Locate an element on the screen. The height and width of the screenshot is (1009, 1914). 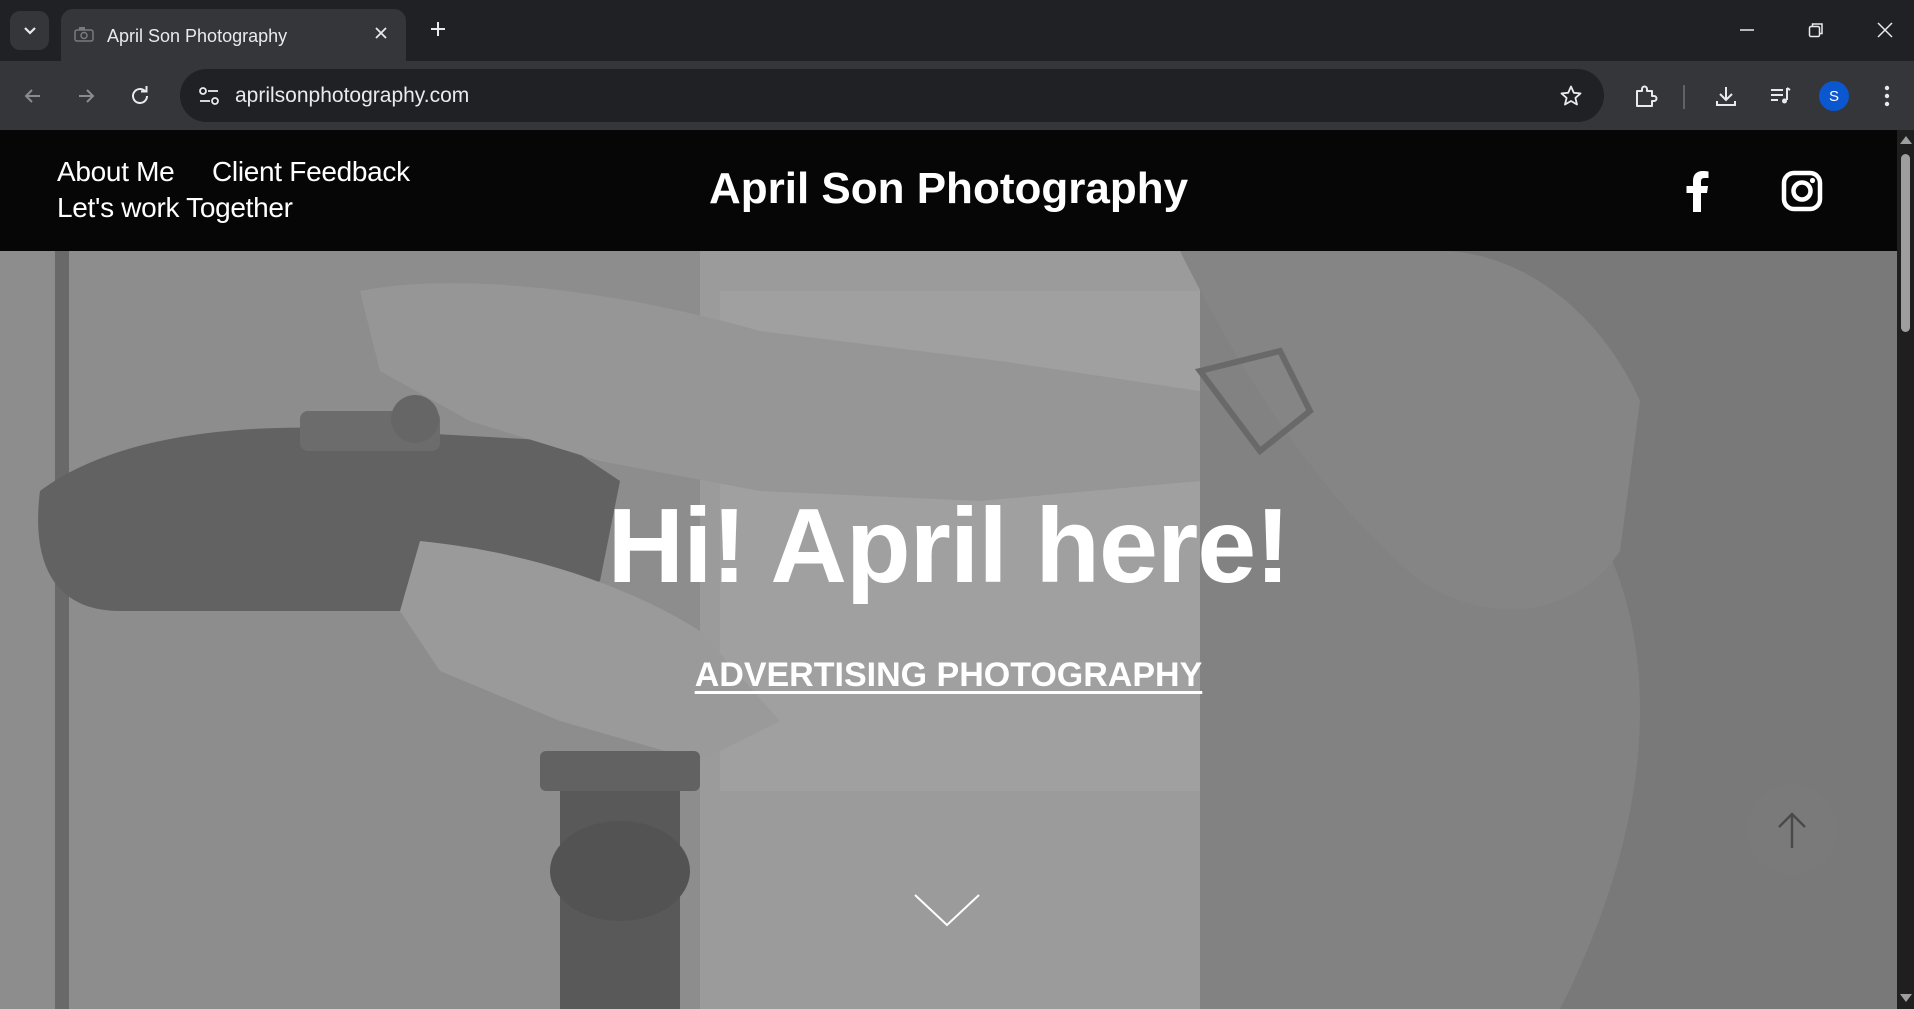
download-icon is located at coordinates (1726, 96).